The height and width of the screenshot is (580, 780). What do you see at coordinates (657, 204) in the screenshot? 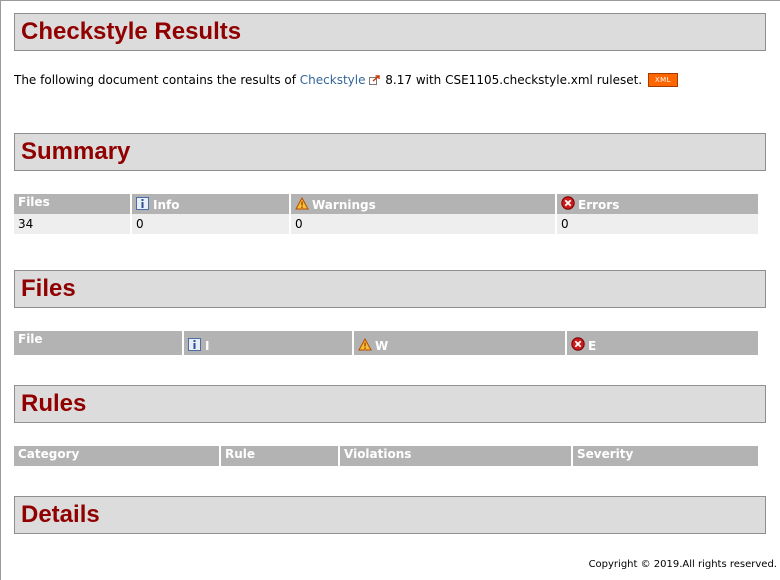
I see `col-errors: Errors` at bounding box center [657, 204].